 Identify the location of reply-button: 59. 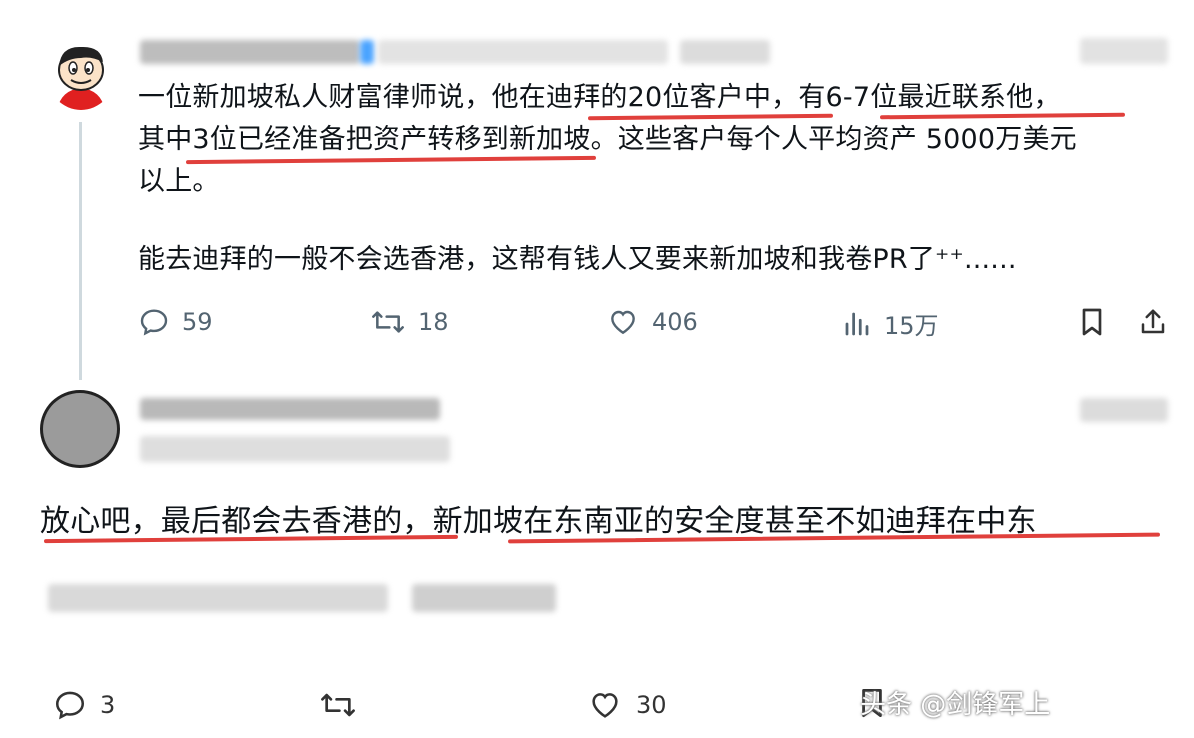
(175, 322).